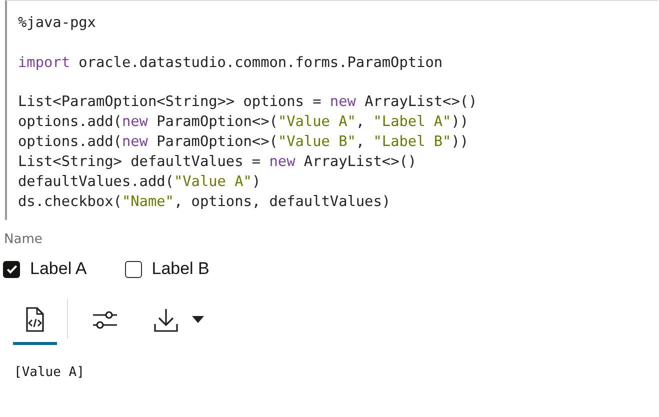 This screenshot has width=659, height=417. I want to click on code-line: List<ParamOption<String>> options = new ArrayList<>(), so click(248, 102).